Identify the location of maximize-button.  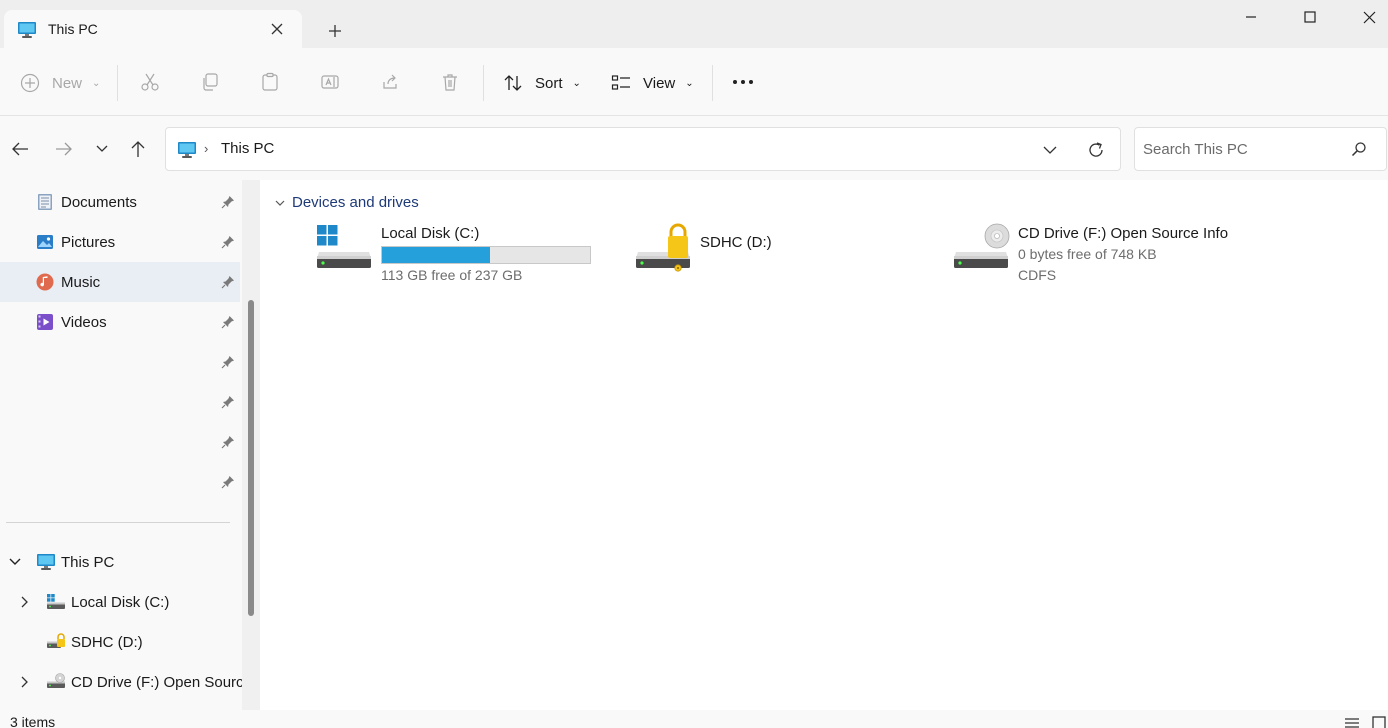
(1310, 17).